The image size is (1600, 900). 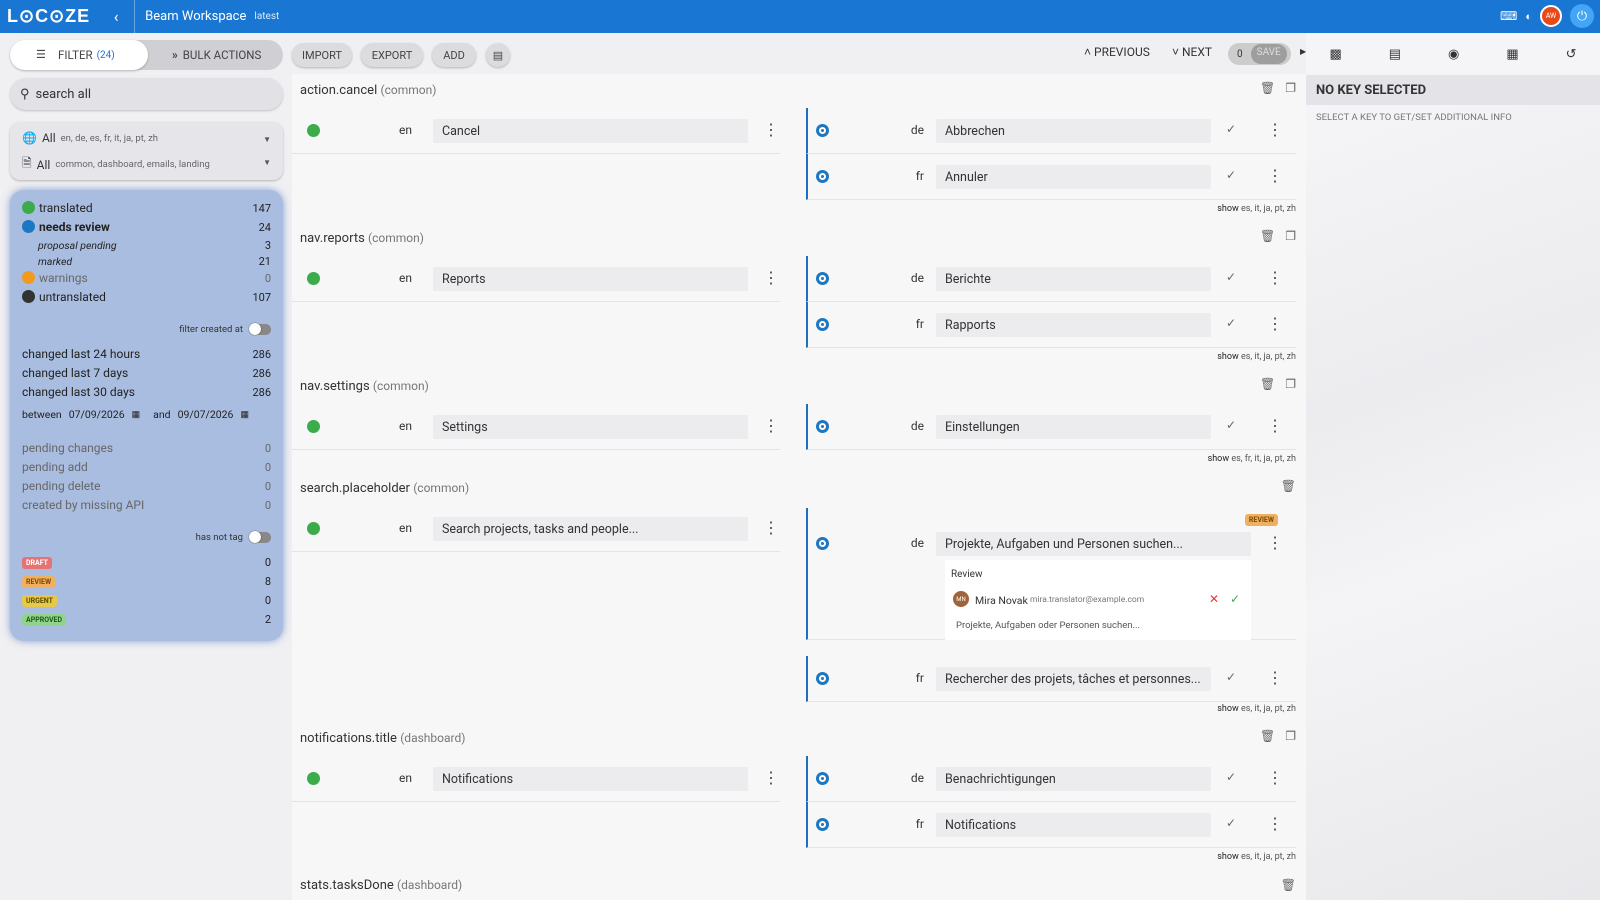 I want to click on translation-input: Einstellungen, so click(x=1073, y=427).